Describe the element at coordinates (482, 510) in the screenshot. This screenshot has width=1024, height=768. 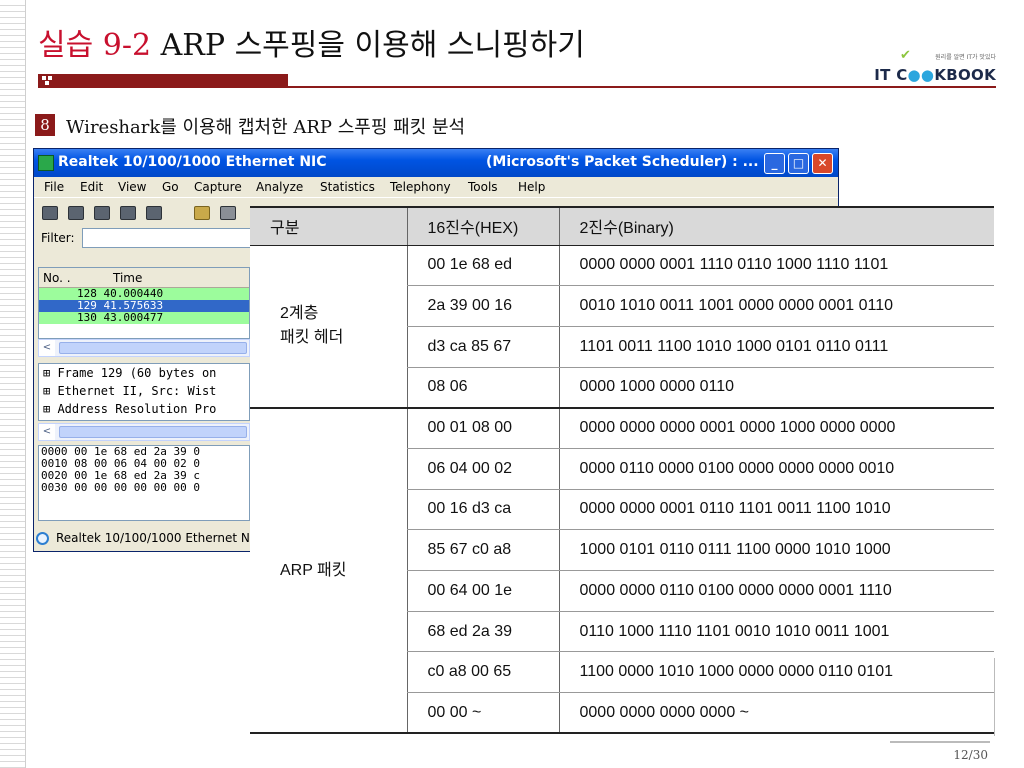
I see `hex-cell: 00 16 d3 ca` at that location.